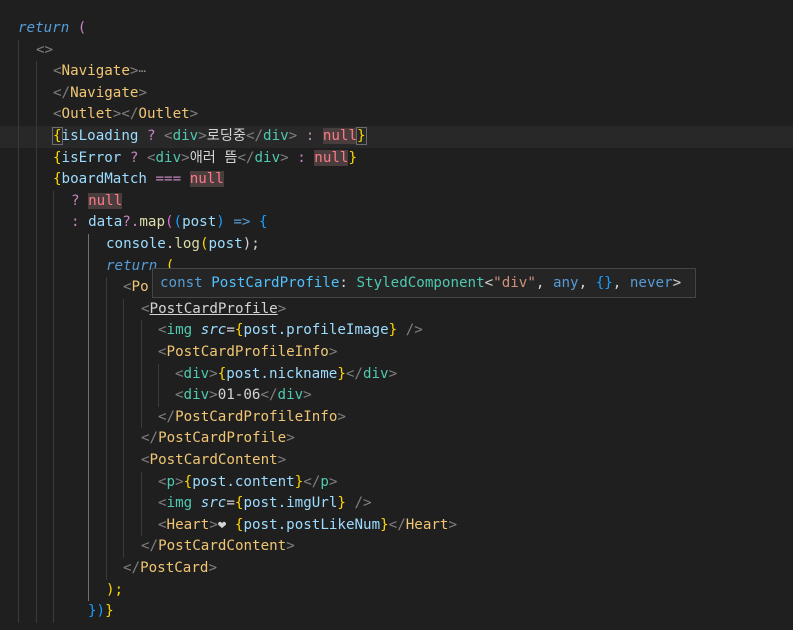 This screenshot has width=793, height=630. Describe the element at coordinates (396, 50) in the screenshot. I see `code-line: <>` at that location.